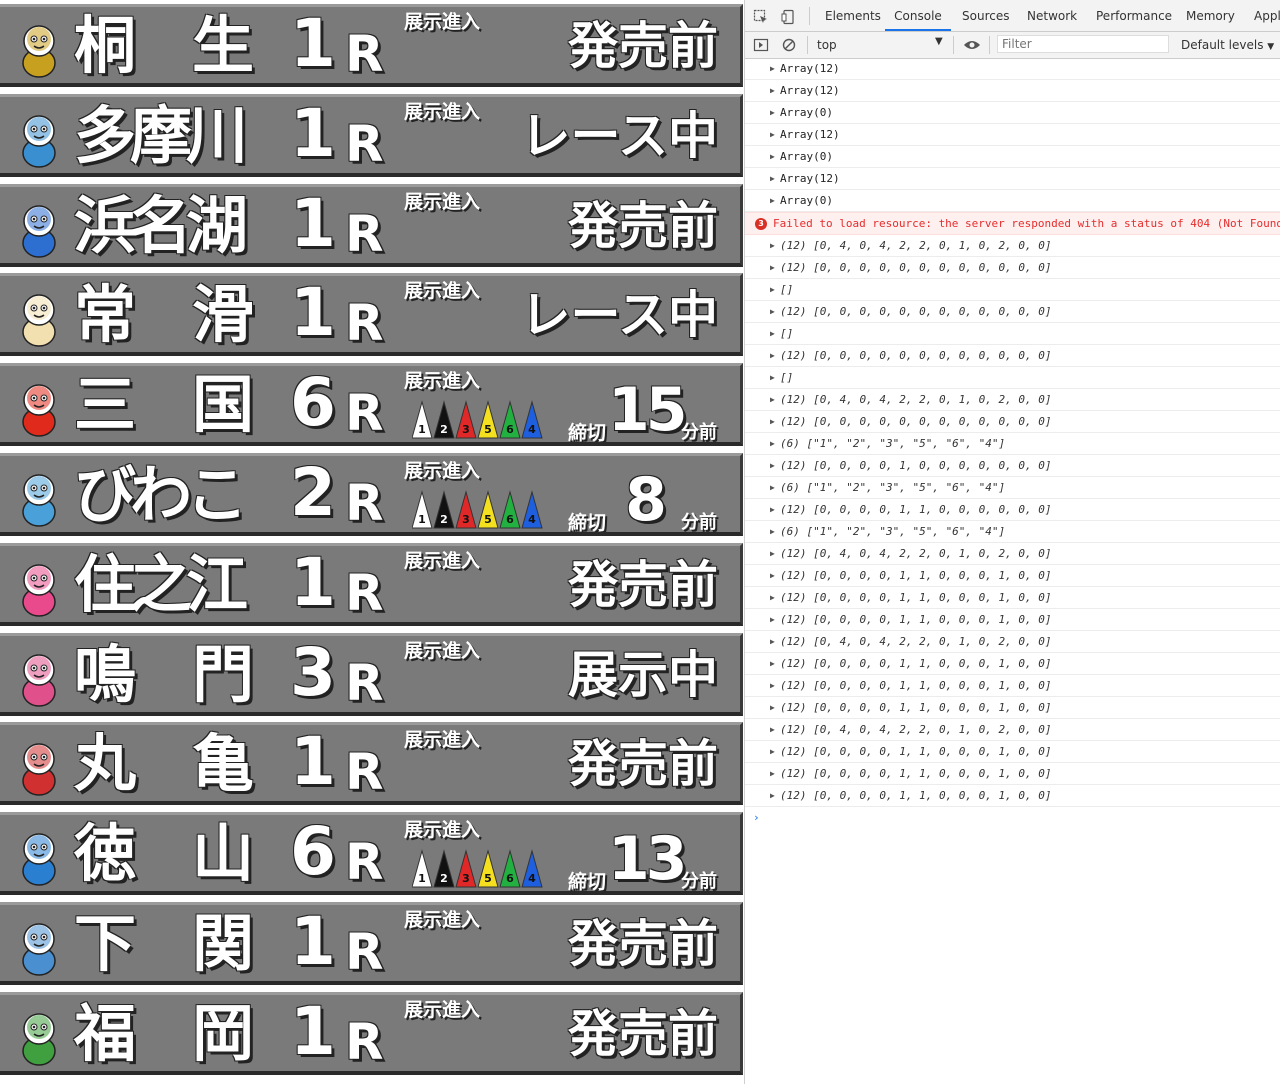  I want to click on race-row: 住之江 1 R 展示進入 発売前, so click(371, 584).